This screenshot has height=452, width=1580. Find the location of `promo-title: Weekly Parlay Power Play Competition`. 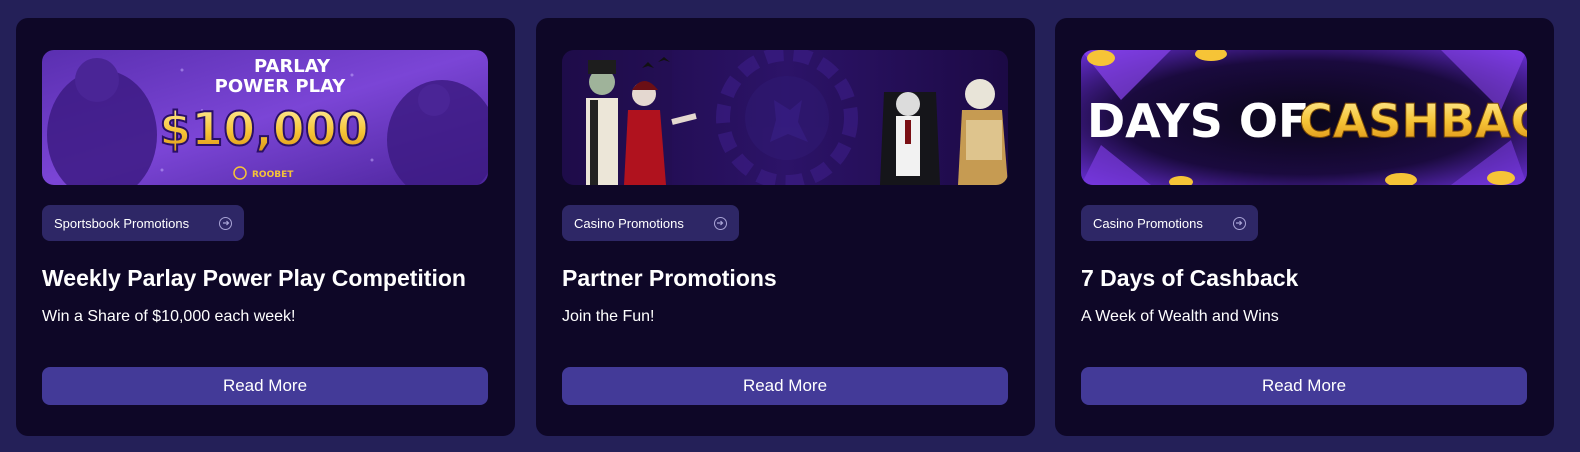

promo-title: Weekly Parlay Power Play Competition is located at coordinates (254, 278).